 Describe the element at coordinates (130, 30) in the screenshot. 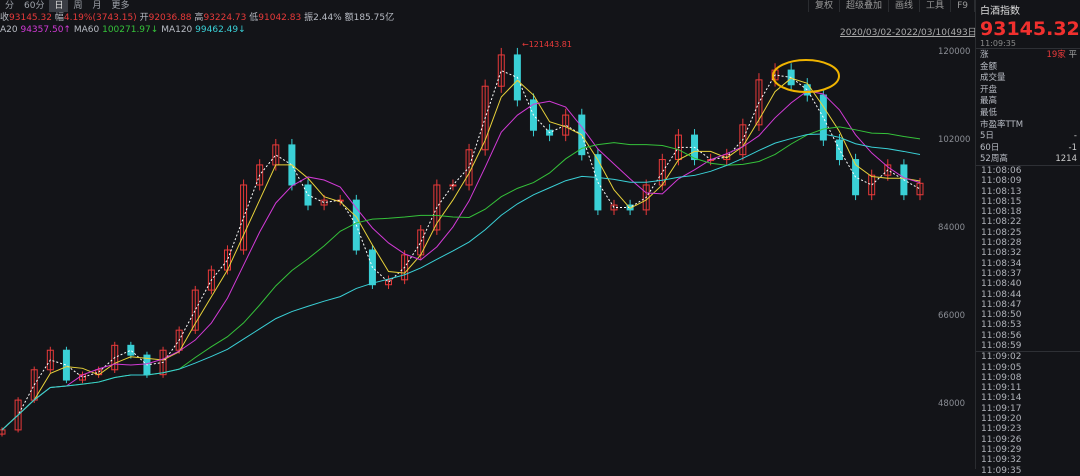

I see `ma60-value: 100271.97↓` at that location.